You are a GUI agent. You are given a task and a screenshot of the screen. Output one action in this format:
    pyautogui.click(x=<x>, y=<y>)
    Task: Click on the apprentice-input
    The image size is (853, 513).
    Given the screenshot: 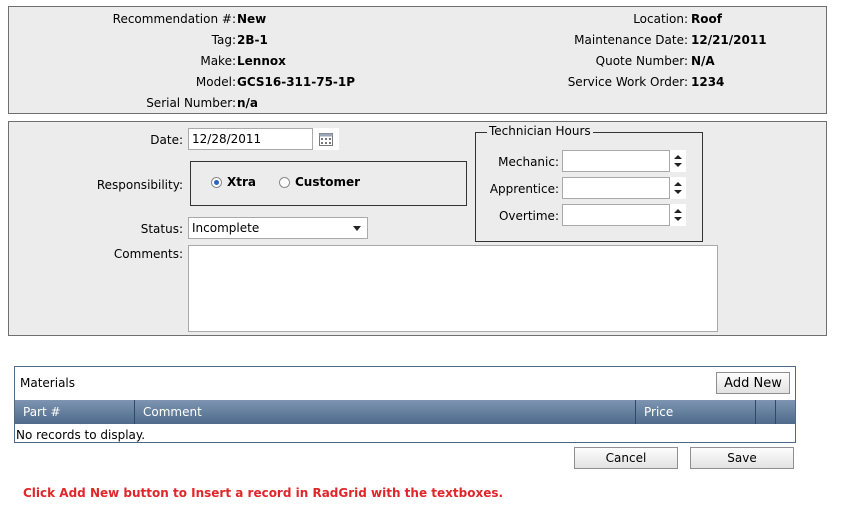 What is the action you would take?
    pyautogui.click(x=616, y=188)
    